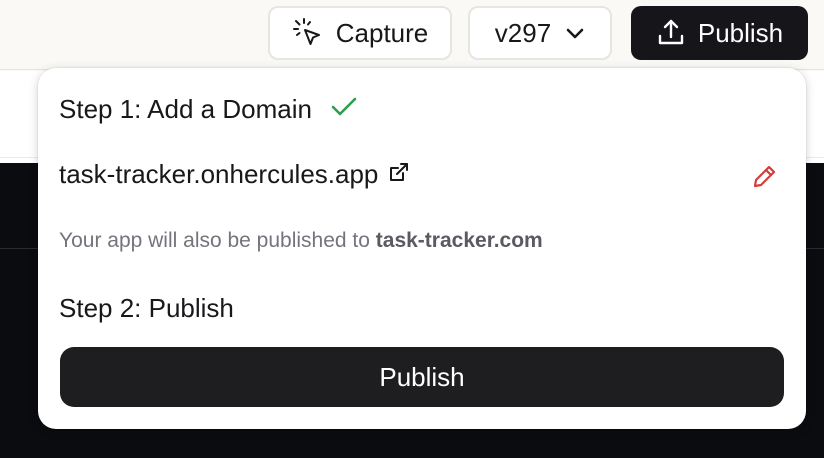 The image size is (824, 458). What do you see at coordinates (185, 109) in the screenshot?
I see `step1-title: Step 1: Add a Domain` at bounding box center [185, 109].